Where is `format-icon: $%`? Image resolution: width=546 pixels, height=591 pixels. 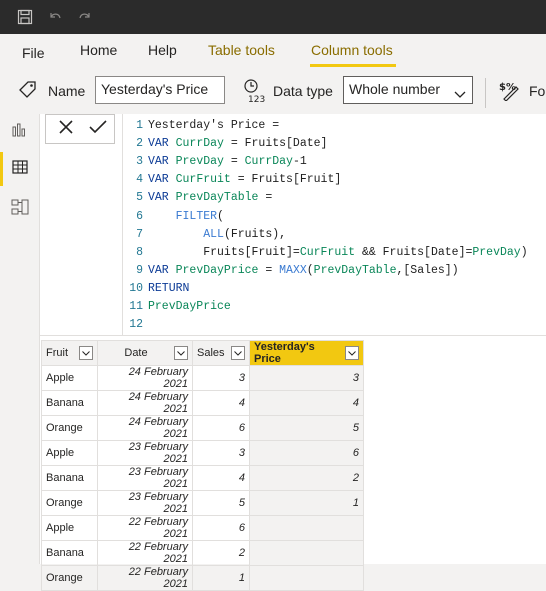
format-icon: $% is located at coordinates (509, 92).